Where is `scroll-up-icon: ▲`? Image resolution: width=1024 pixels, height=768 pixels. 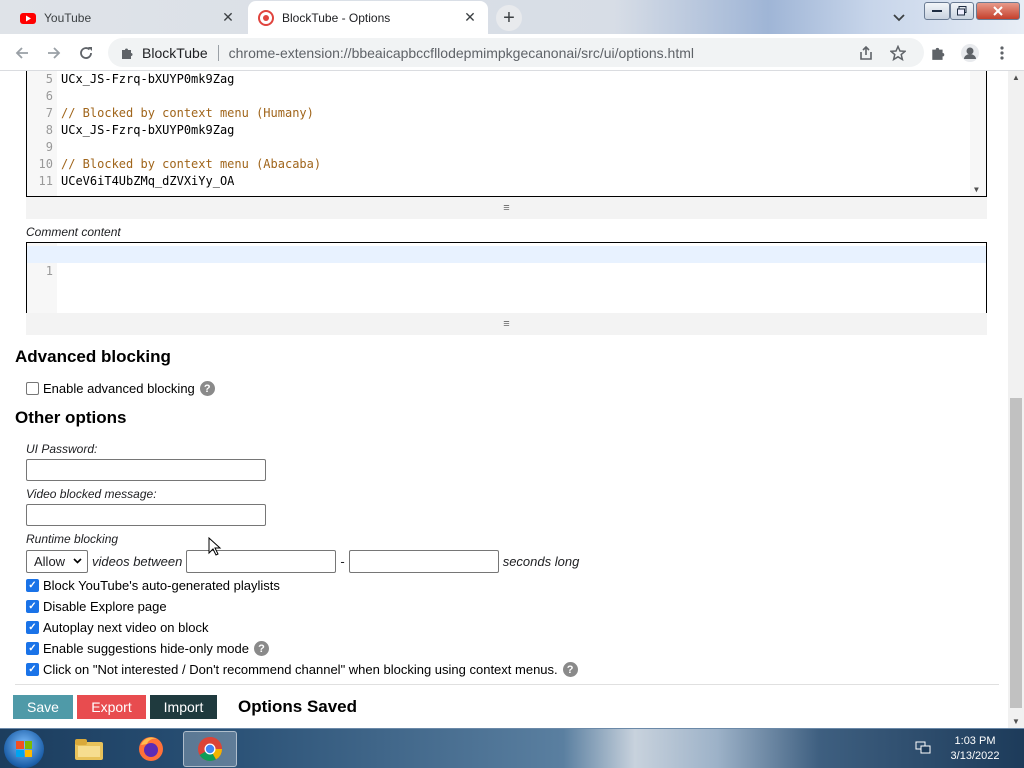 scroll-up-icon: ▲ is located at coordinates (1016, 77).